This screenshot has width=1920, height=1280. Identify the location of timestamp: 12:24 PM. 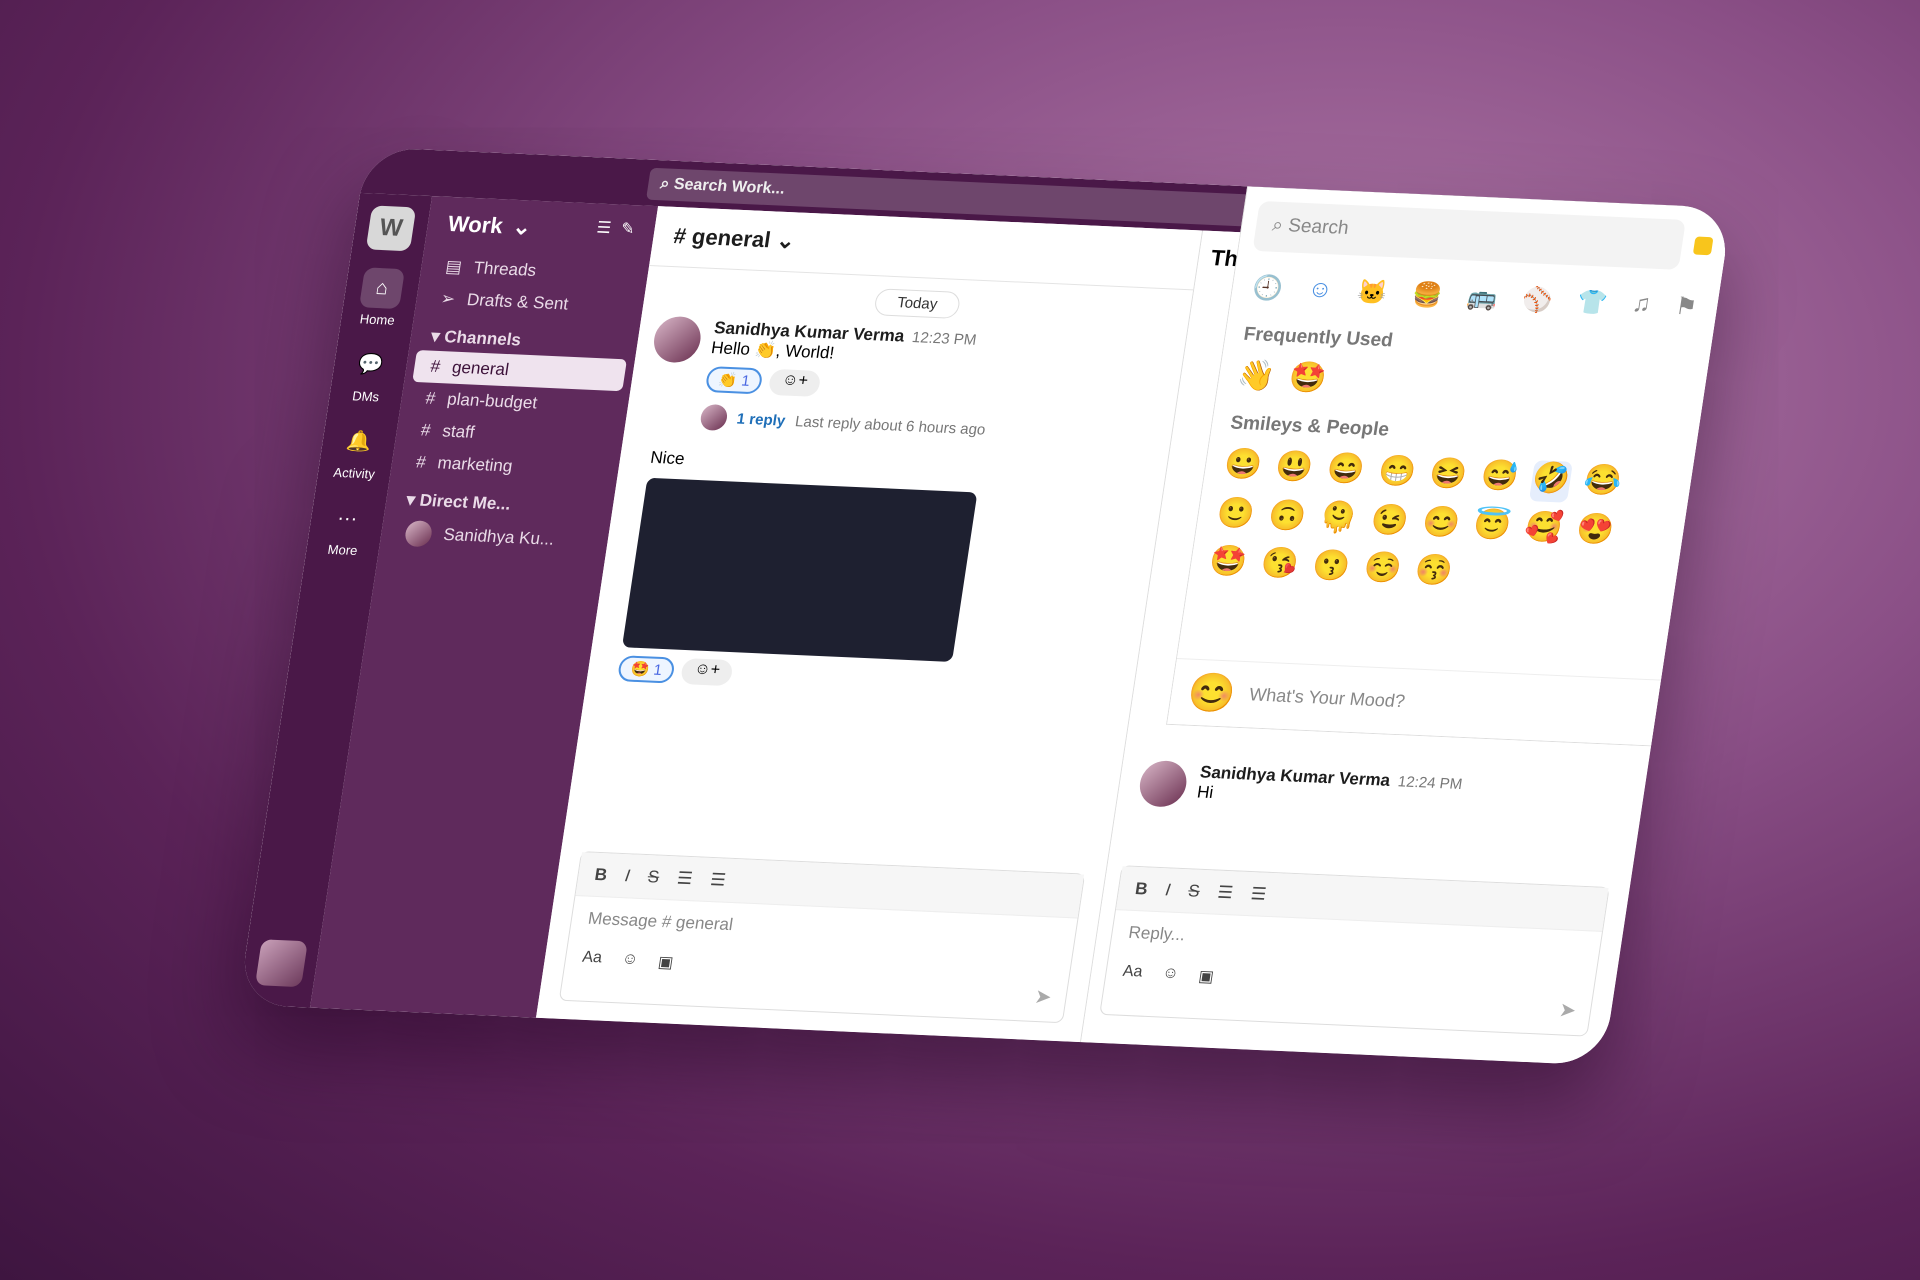
(1430, 783).